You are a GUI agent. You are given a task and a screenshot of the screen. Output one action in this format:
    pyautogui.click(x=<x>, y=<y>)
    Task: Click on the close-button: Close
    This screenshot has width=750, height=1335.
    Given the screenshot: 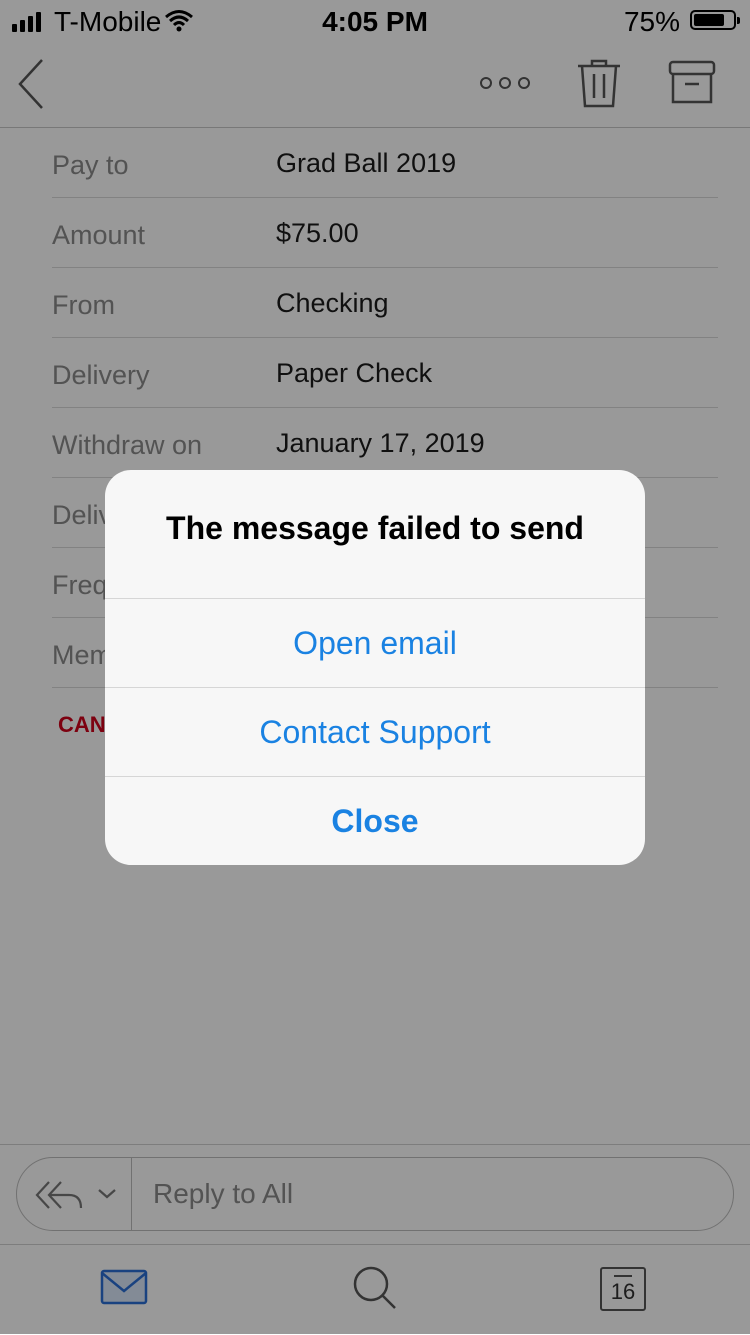 What is the action you would take?
    pyautogui.click(x=375, y=820)
    